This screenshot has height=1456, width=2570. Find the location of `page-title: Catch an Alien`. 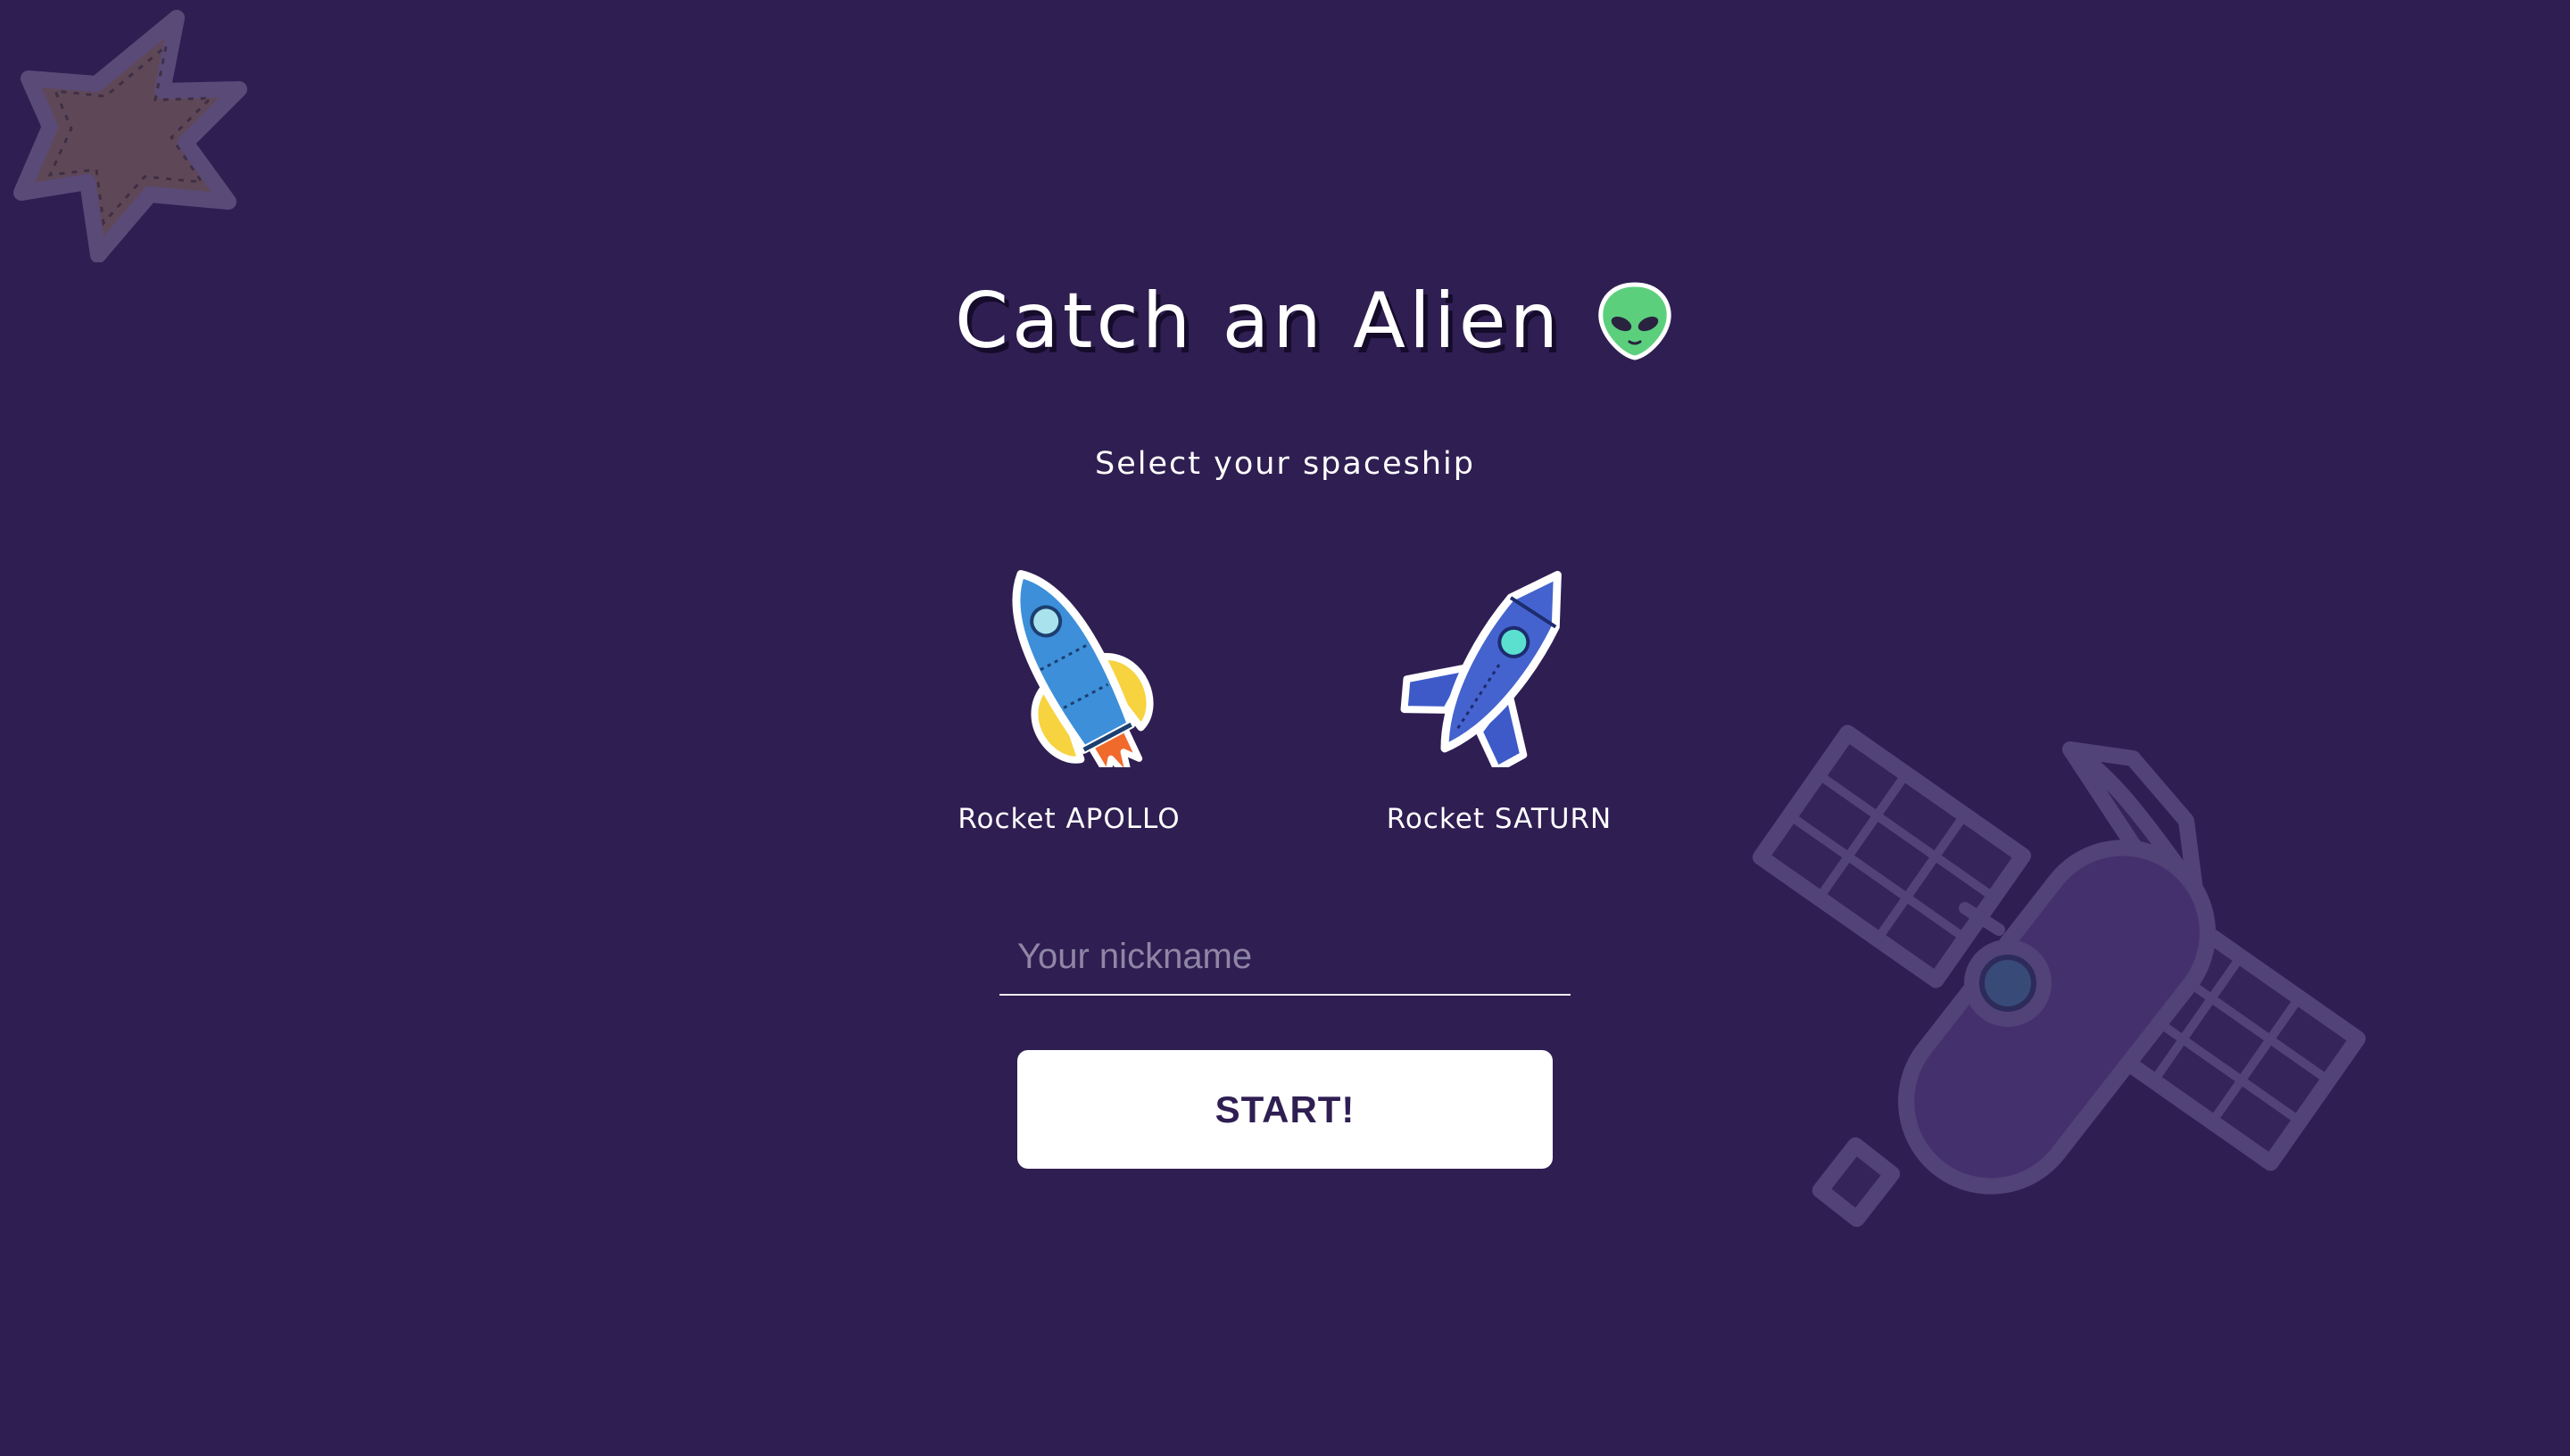

page-title: Catch an Alien is located at coordinates (1259, 321).